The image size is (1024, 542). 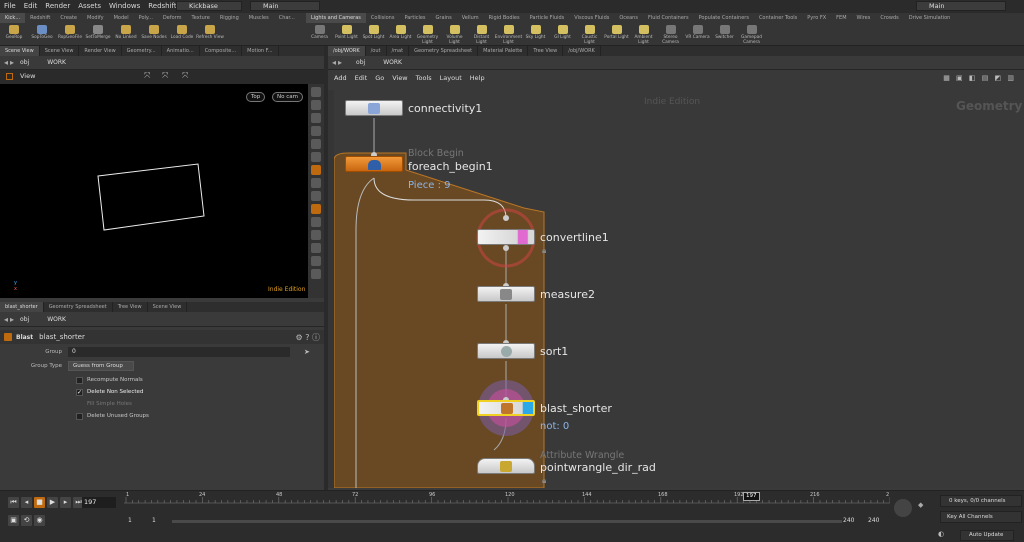 I want to click on delete-non-selected-checkbox: ✓, so click(x=79, y=392).